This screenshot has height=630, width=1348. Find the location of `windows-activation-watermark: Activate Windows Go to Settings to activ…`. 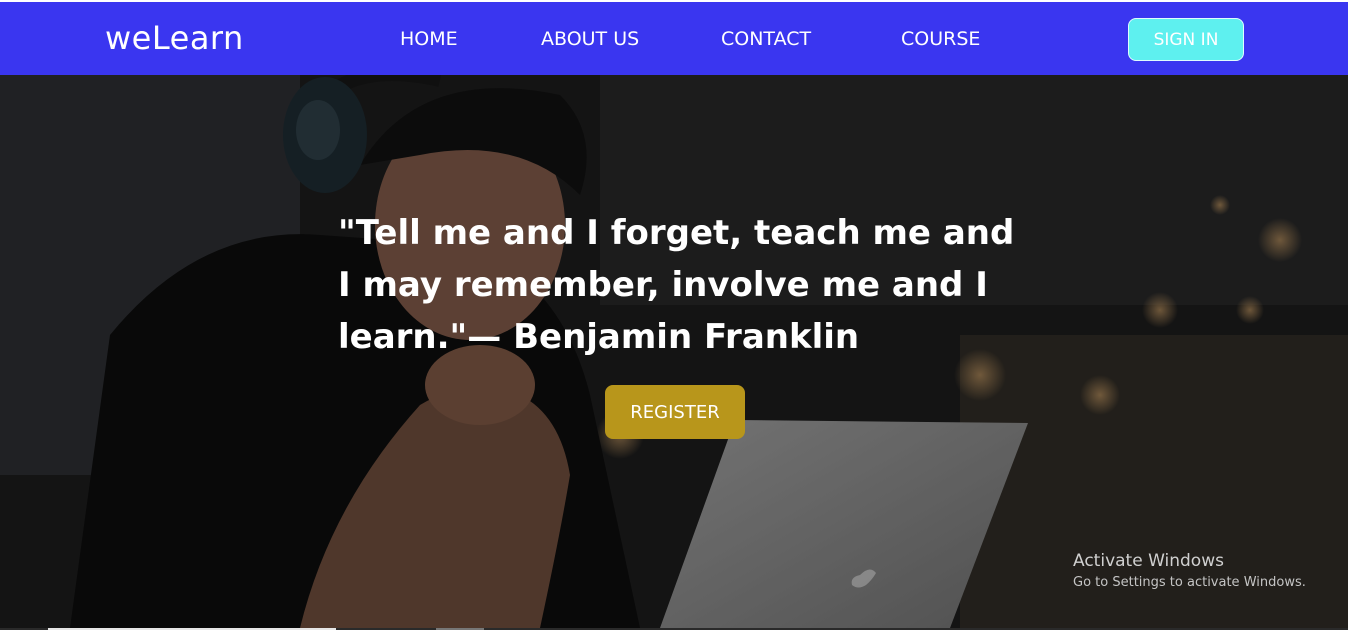

windows-activation-watermark: Activate Windows Go to Settings to activ… is located at coordinates (1189, 570).